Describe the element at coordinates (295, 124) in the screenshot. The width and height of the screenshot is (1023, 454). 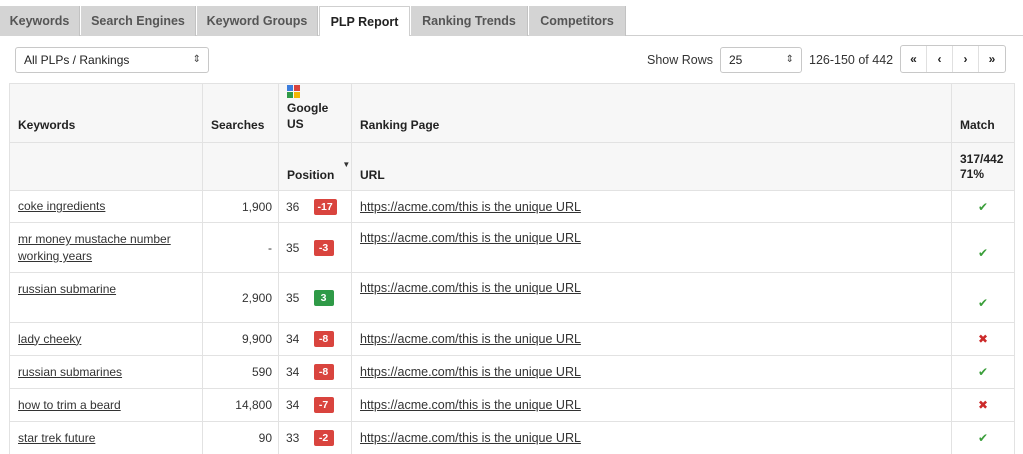
I see `engine-region: US` at that location.